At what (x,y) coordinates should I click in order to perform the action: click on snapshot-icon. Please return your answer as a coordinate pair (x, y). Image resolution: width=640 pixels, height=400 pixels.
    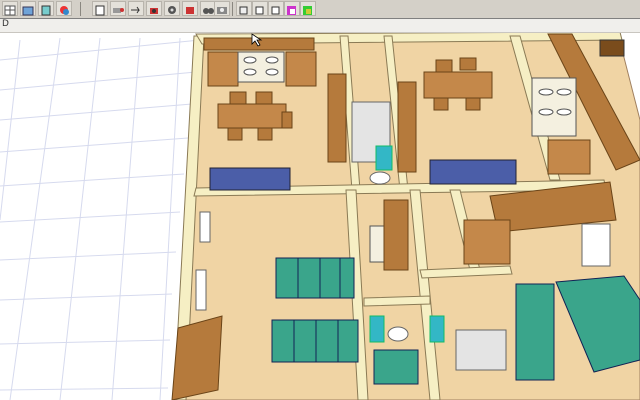
    Looking at the image, I should click on (222, 10).